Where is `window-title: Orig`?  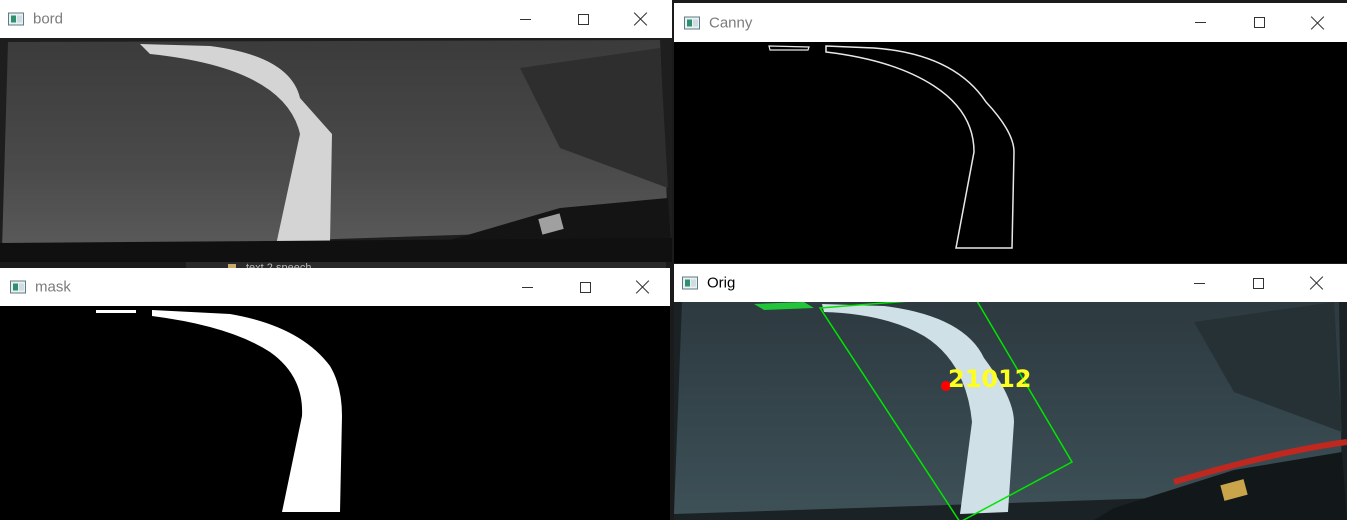 window-title: Orig is located at coordinates (721, 283).